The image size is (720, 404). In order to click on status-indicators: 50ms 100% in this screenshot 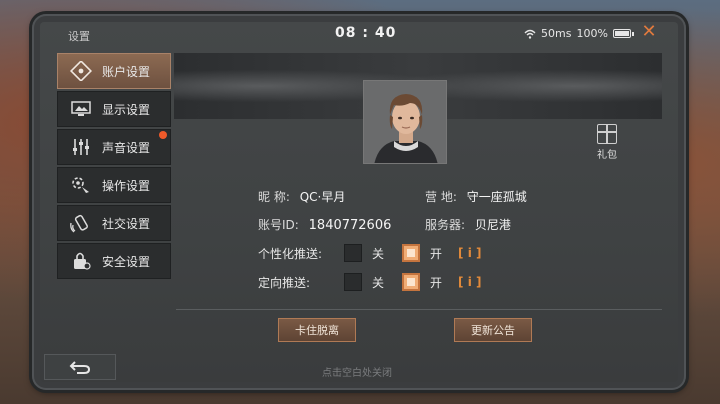, I will do `click(579, 33)`.